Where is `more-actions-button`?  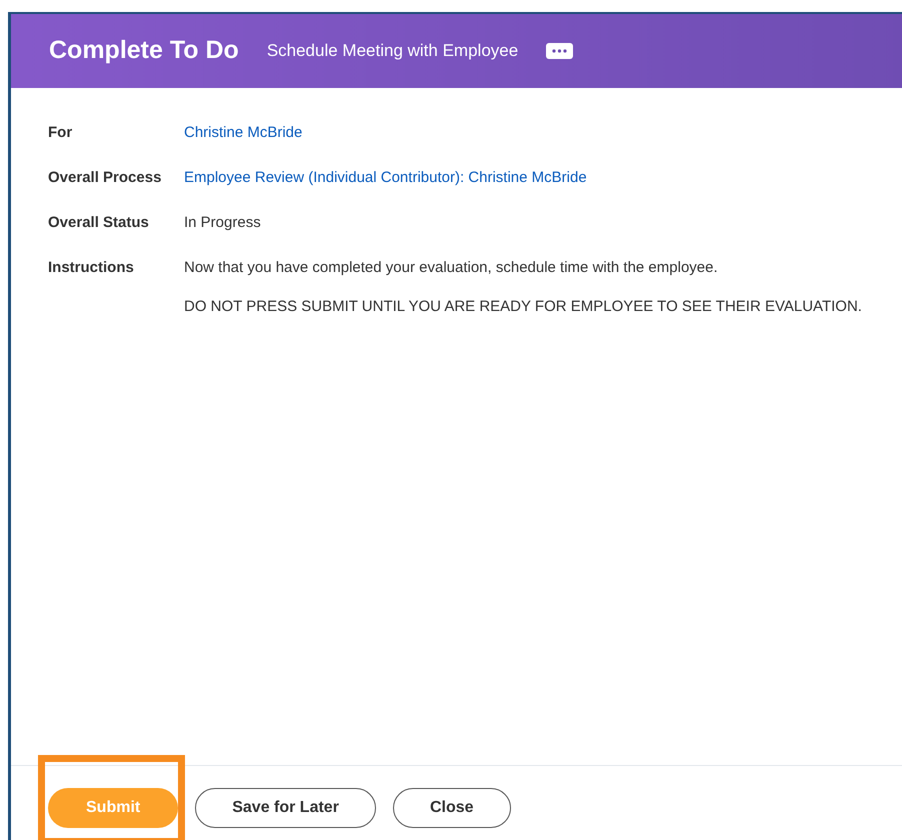
more-actions-button is located at coordinates (560, 51).